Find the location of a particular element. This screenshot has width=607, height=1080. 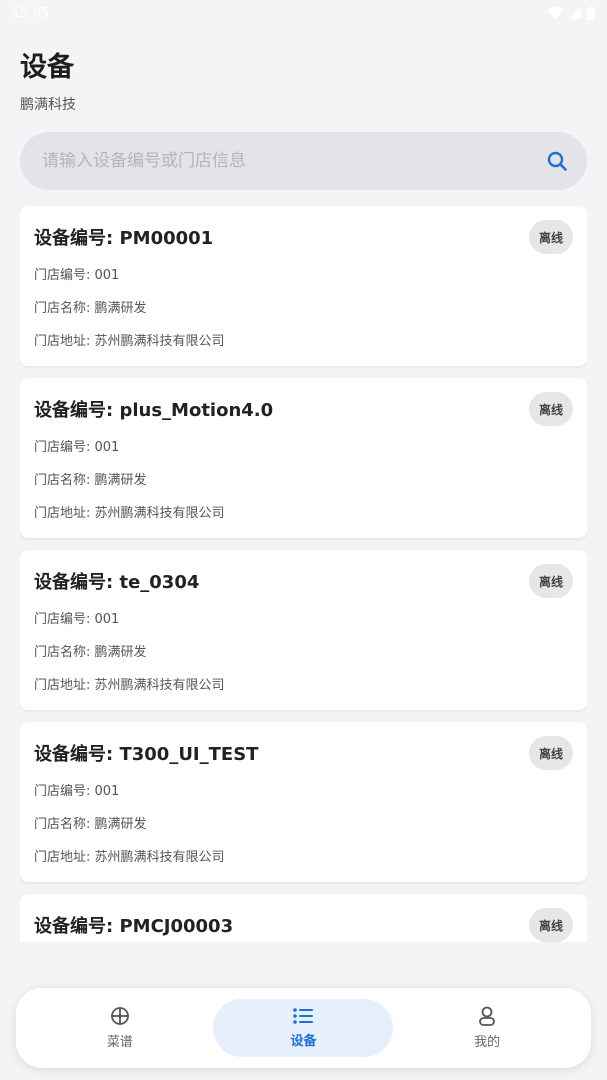

status-icons is located at coordinates (571, 13).